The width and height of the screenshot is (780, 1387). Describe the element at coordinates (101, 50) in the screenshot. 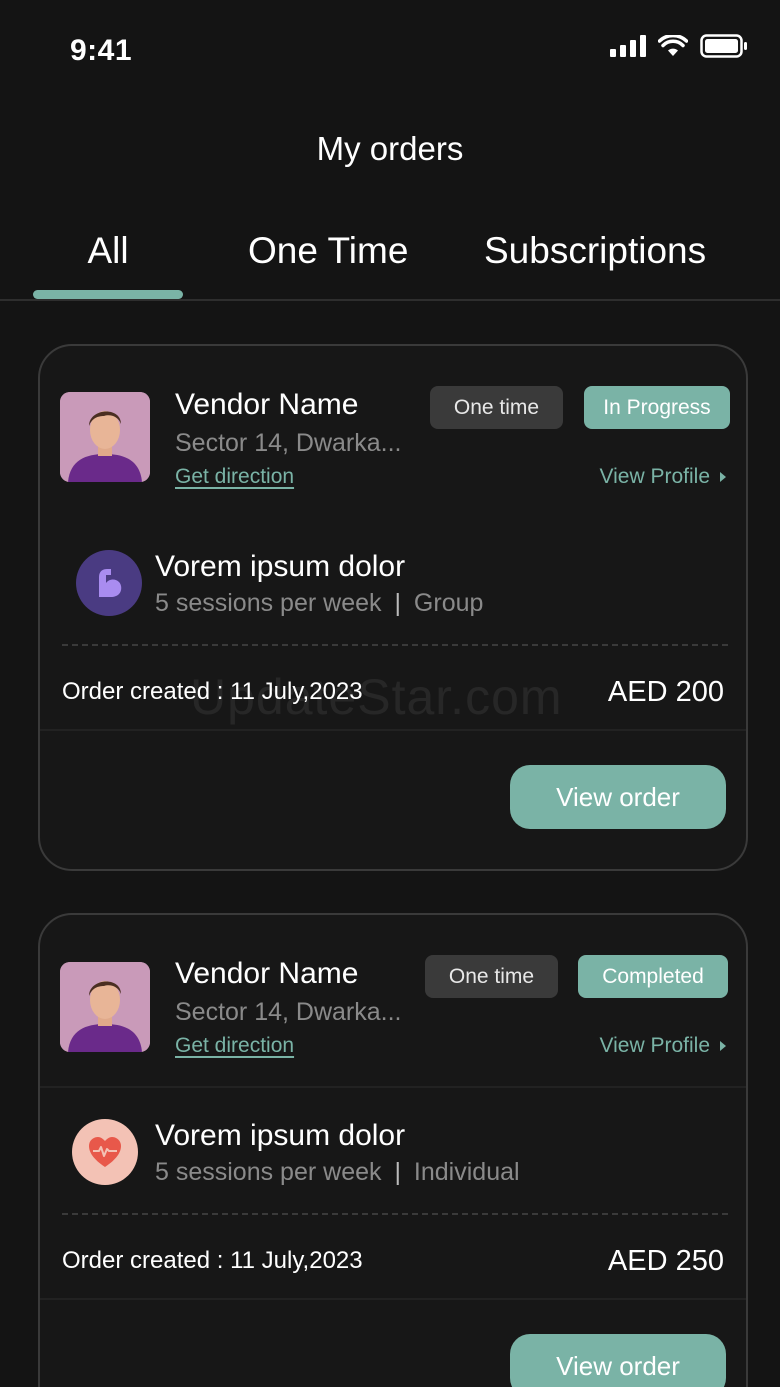

I see `status-time: 9:41` at that location.